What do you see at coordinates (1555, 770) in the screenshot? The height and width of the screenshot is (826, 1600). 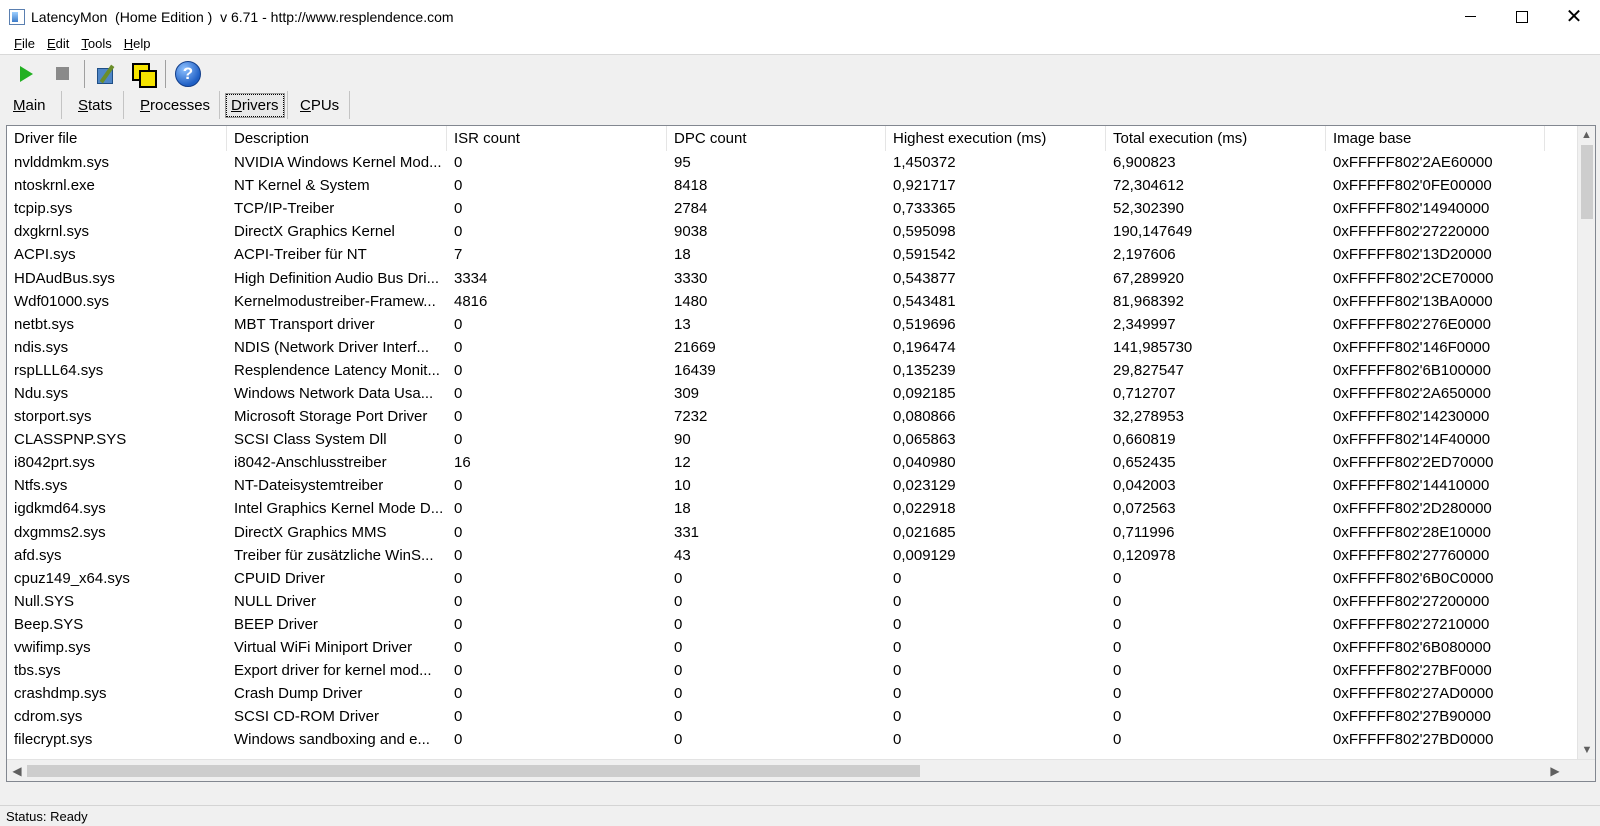 I see `scroll-right-icon: ▶` at bounding box center [1555, 770].